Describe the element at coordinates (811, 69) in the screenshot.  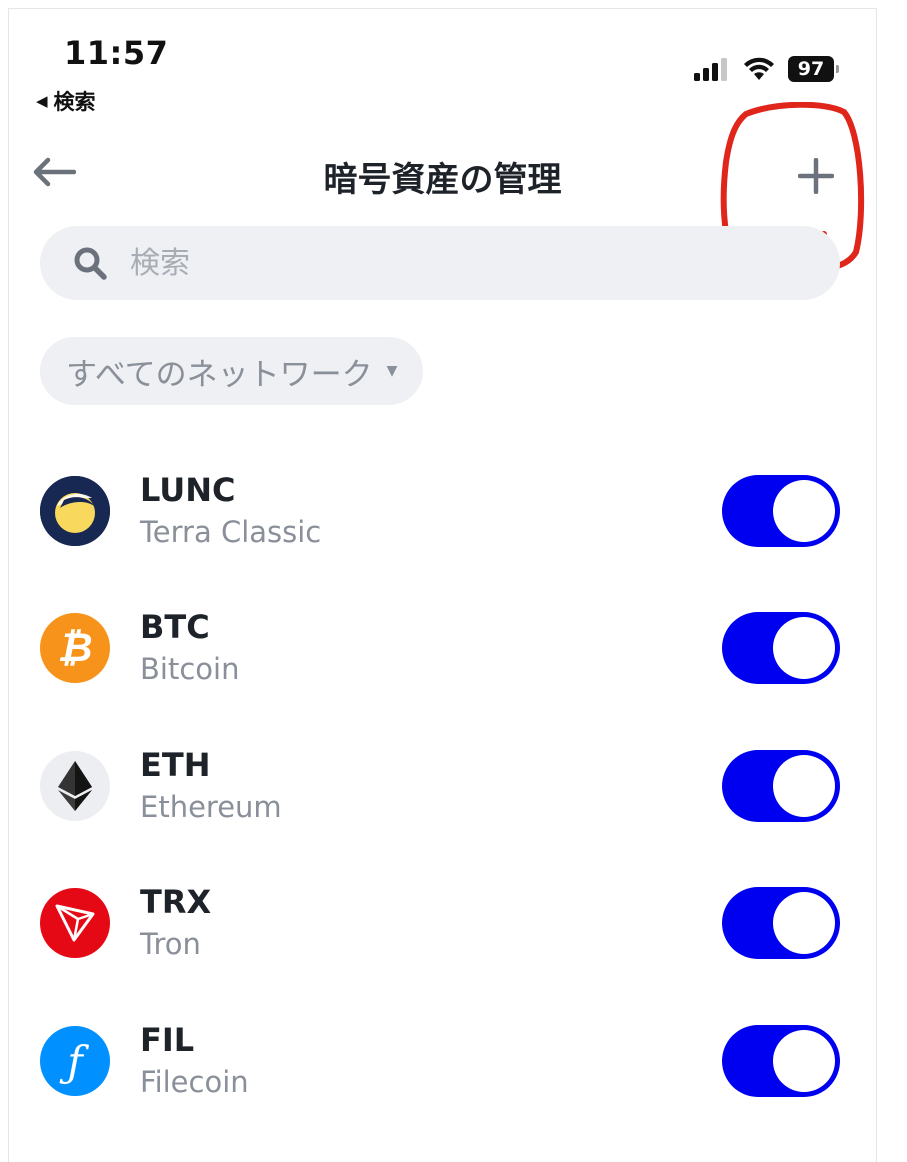
I see `battery-level: 97` at that location.